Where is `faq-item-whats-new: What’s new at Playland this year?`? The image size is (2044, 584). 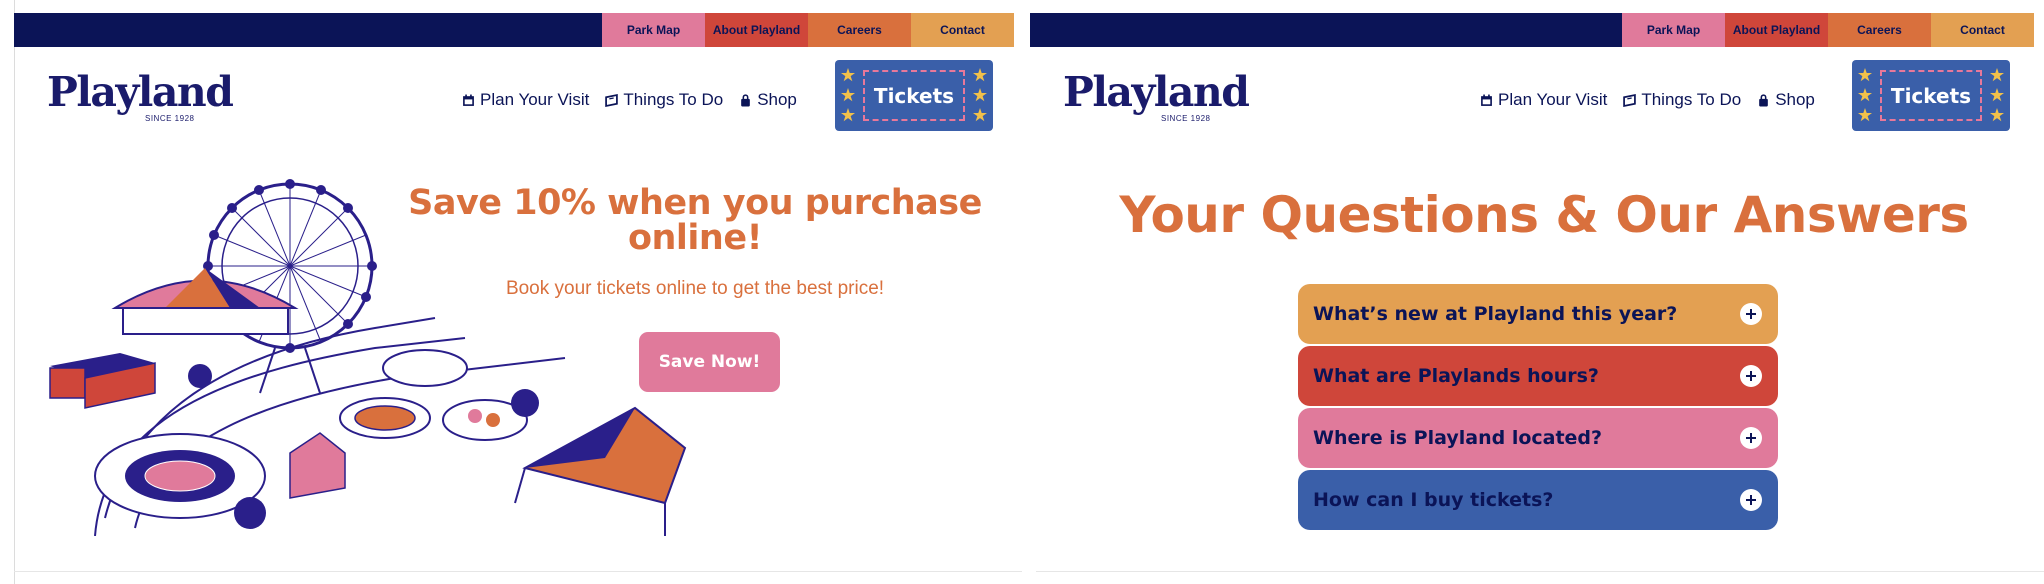
faq-item-whats-new: What’s new at Playland this year? is located at coordinates (1538, 314).